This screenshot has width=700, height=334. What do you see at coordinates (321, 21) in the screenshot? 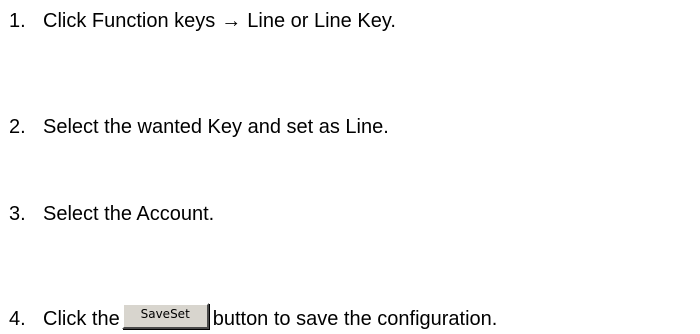
I see `step-text-after-arrow: Line or Line Key.` at bounding box center [321, 21].